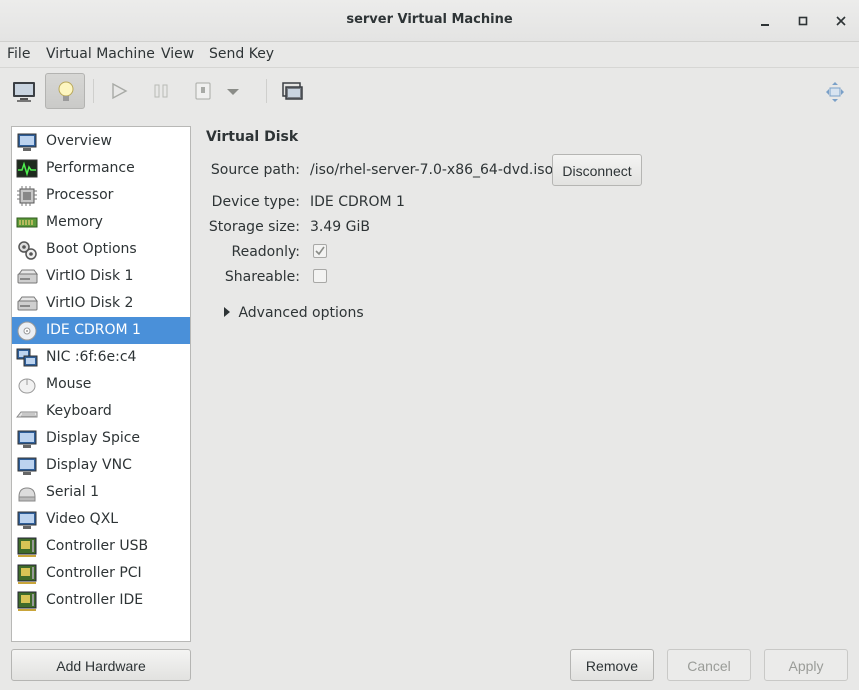 This screenshot has height=690, width=859. I want to click on fullscreen-button, so click(835, 91).